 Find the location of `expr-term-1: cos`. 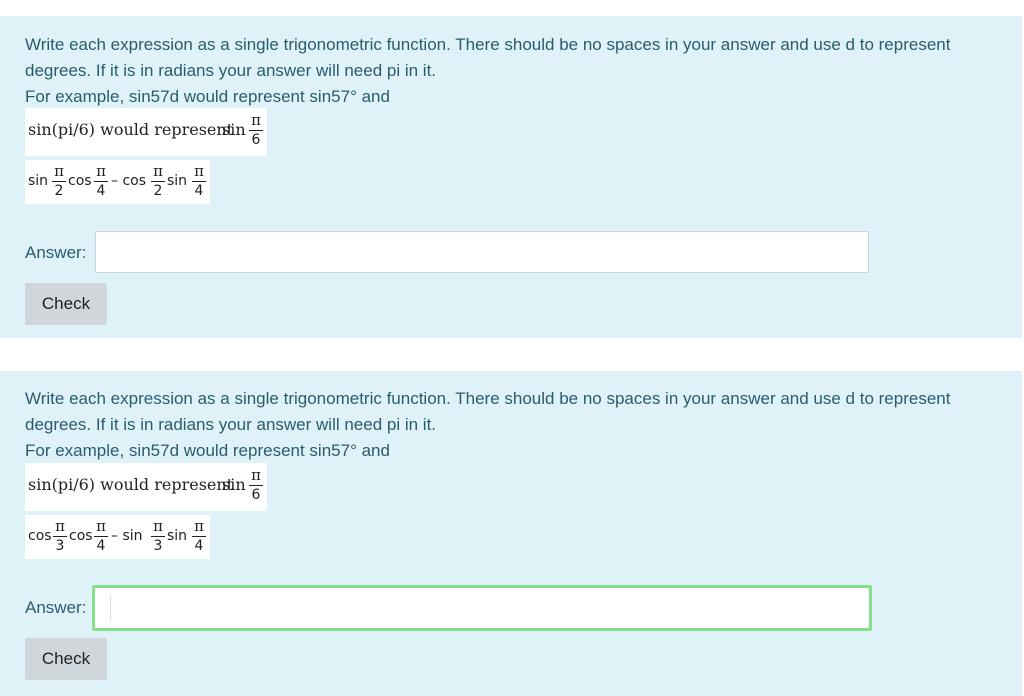

expr-term-1: cos is located at coordinates (40, 536).